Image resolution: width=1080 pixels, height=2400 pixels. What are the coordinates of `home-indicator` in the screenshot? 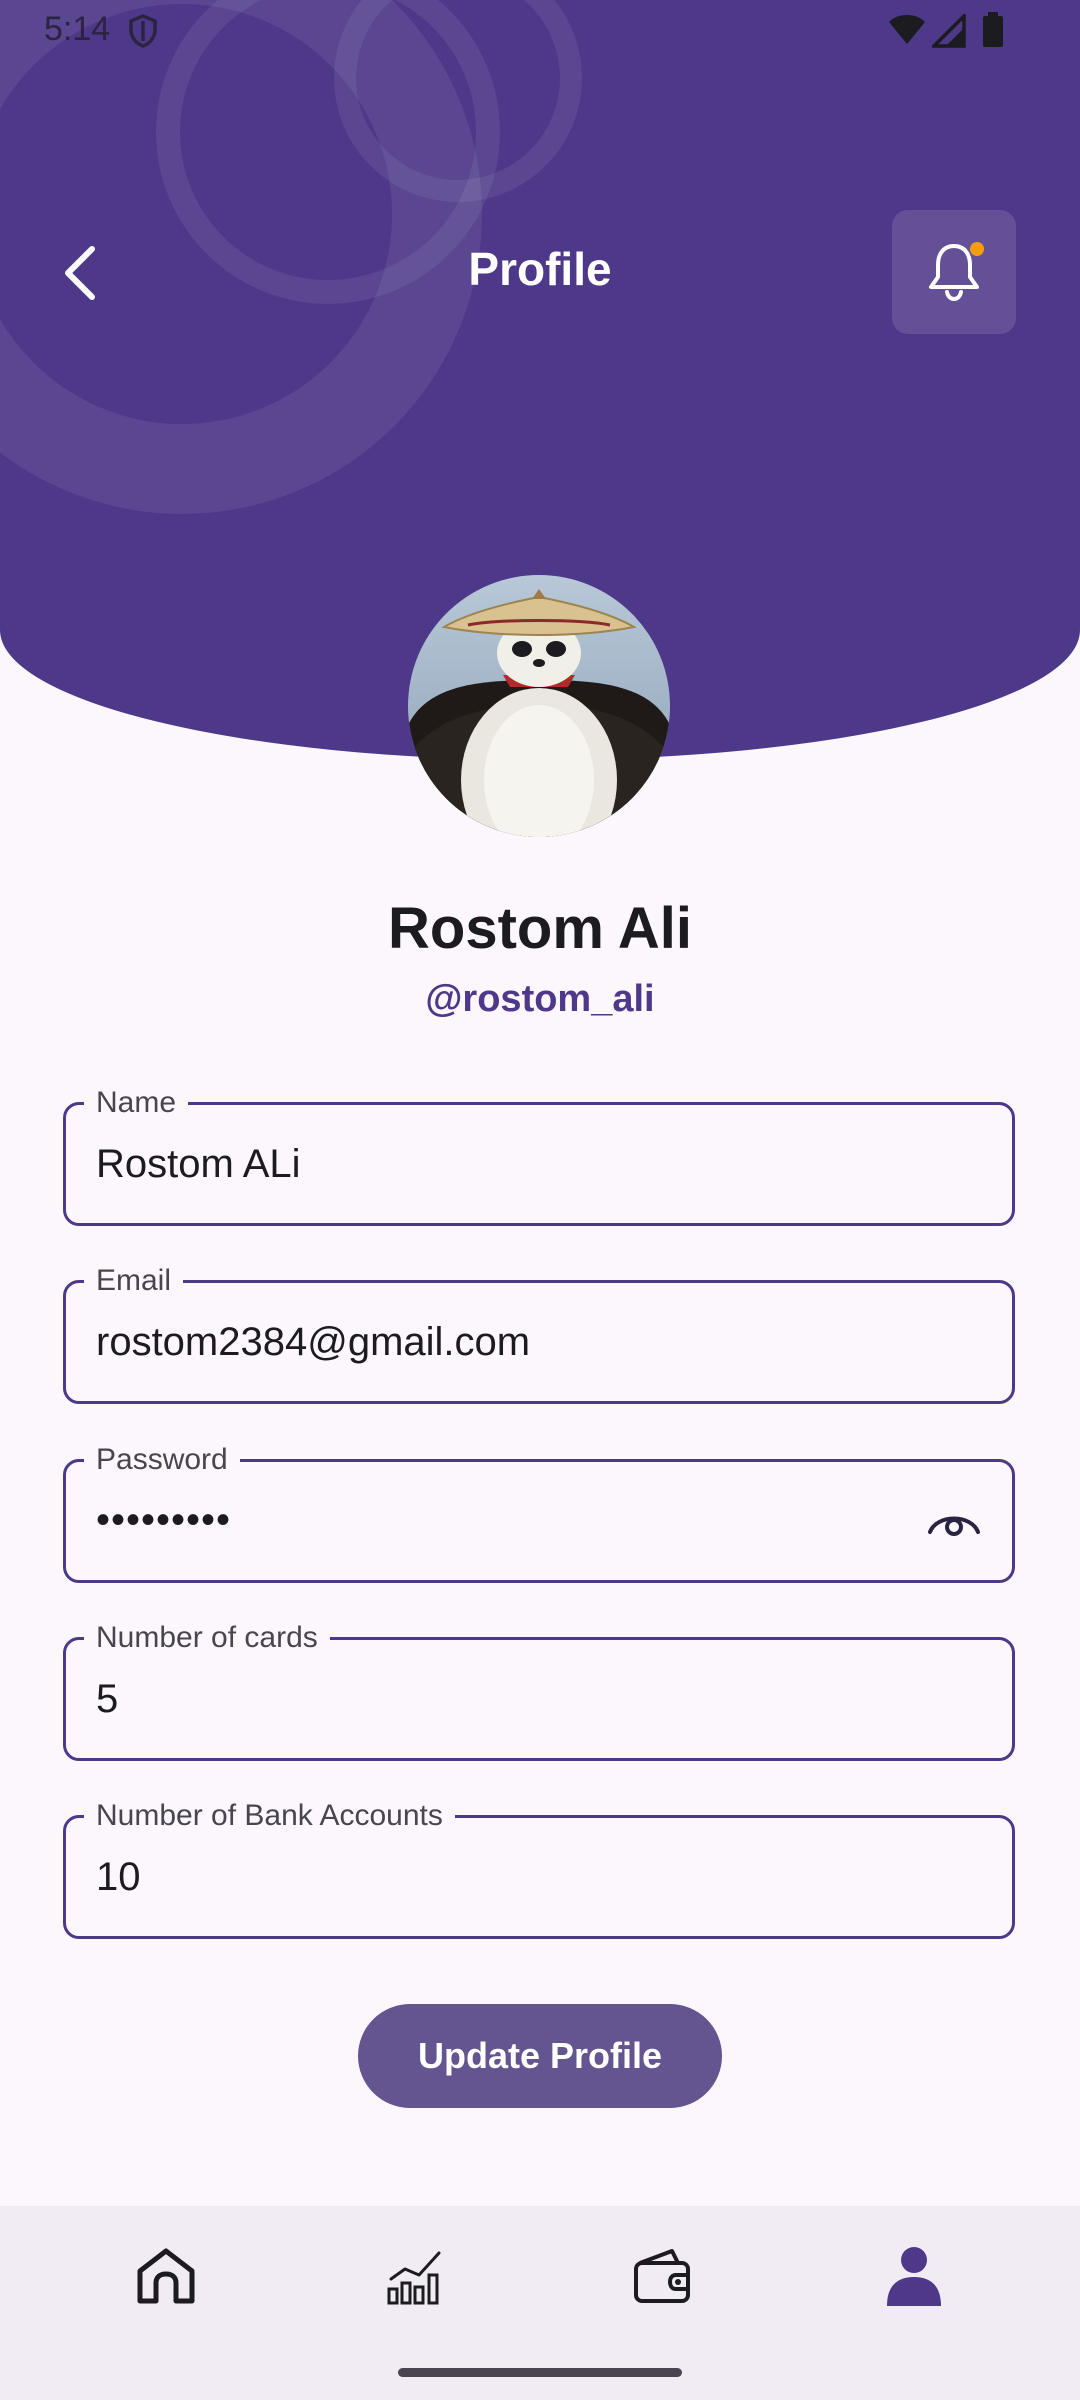 It's located at (540, 2372).